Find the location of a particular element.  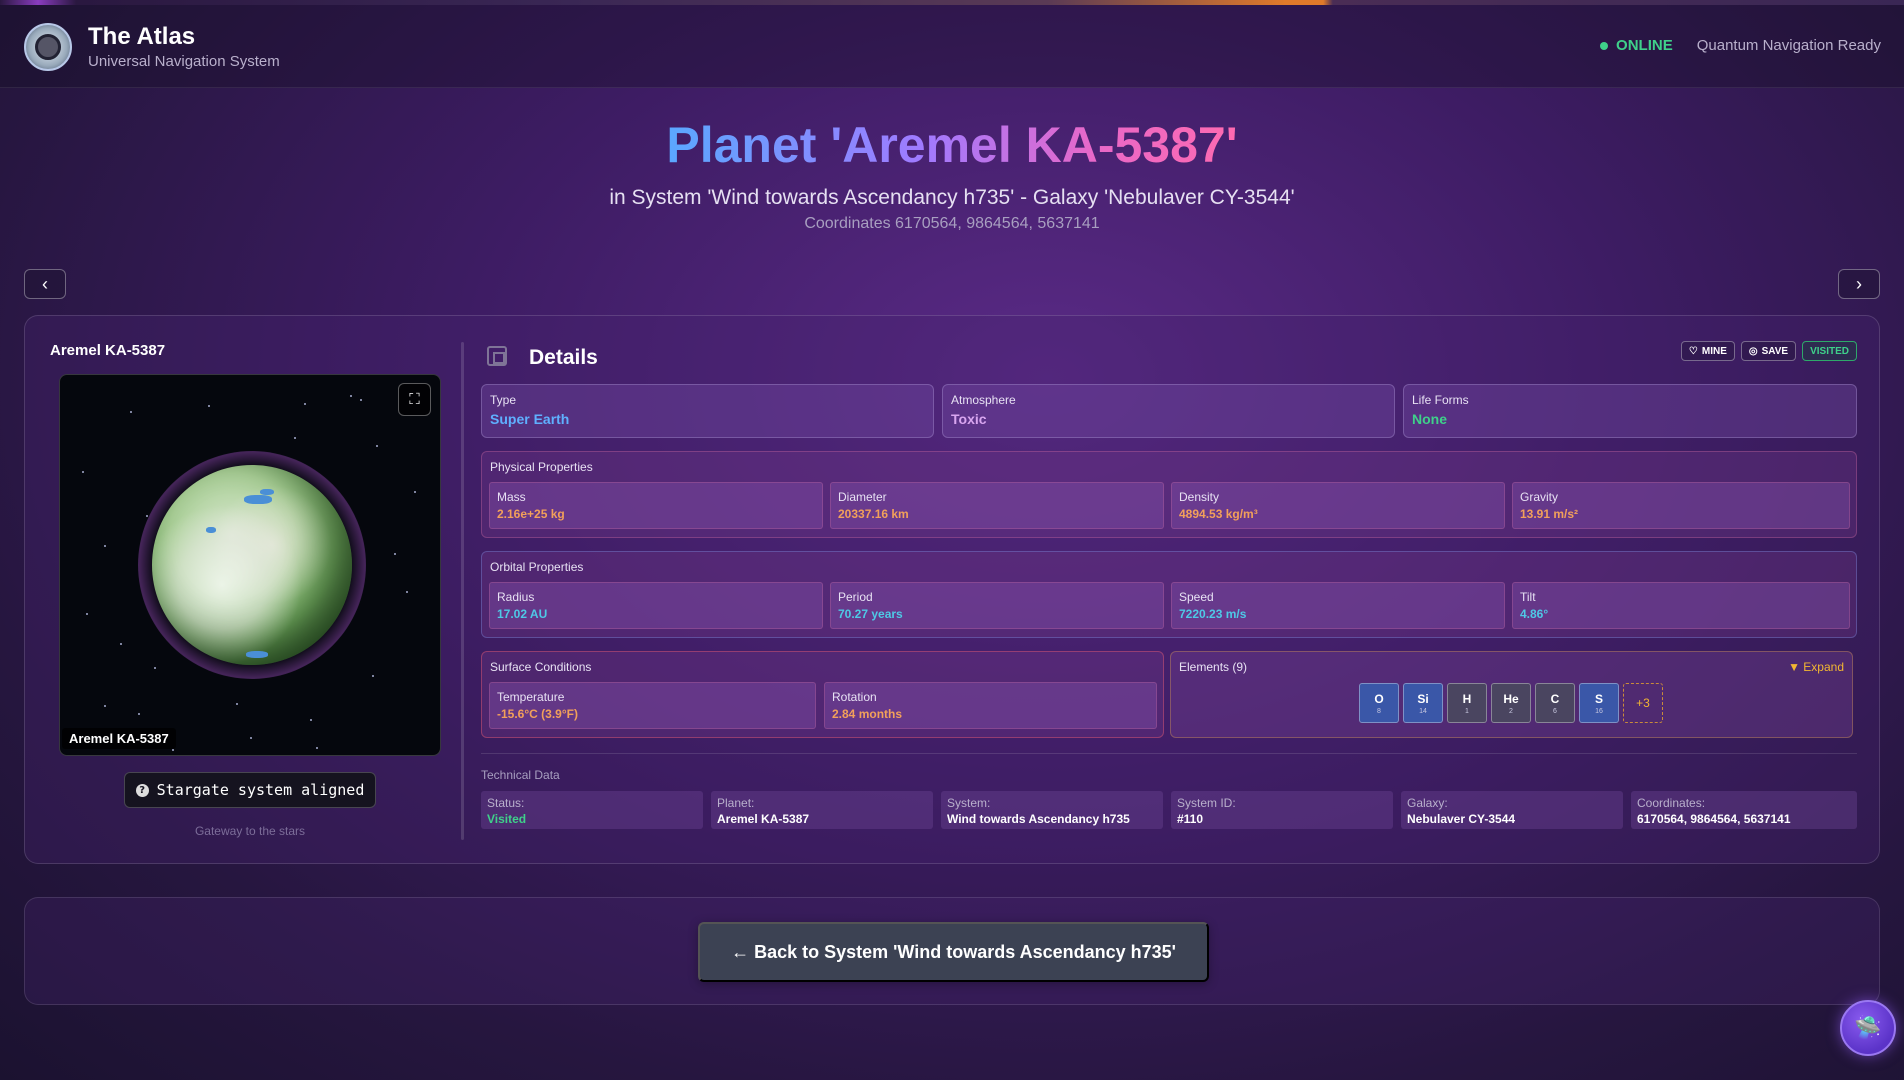

temperature-label: Temperature is located at coordinates (531, 697).